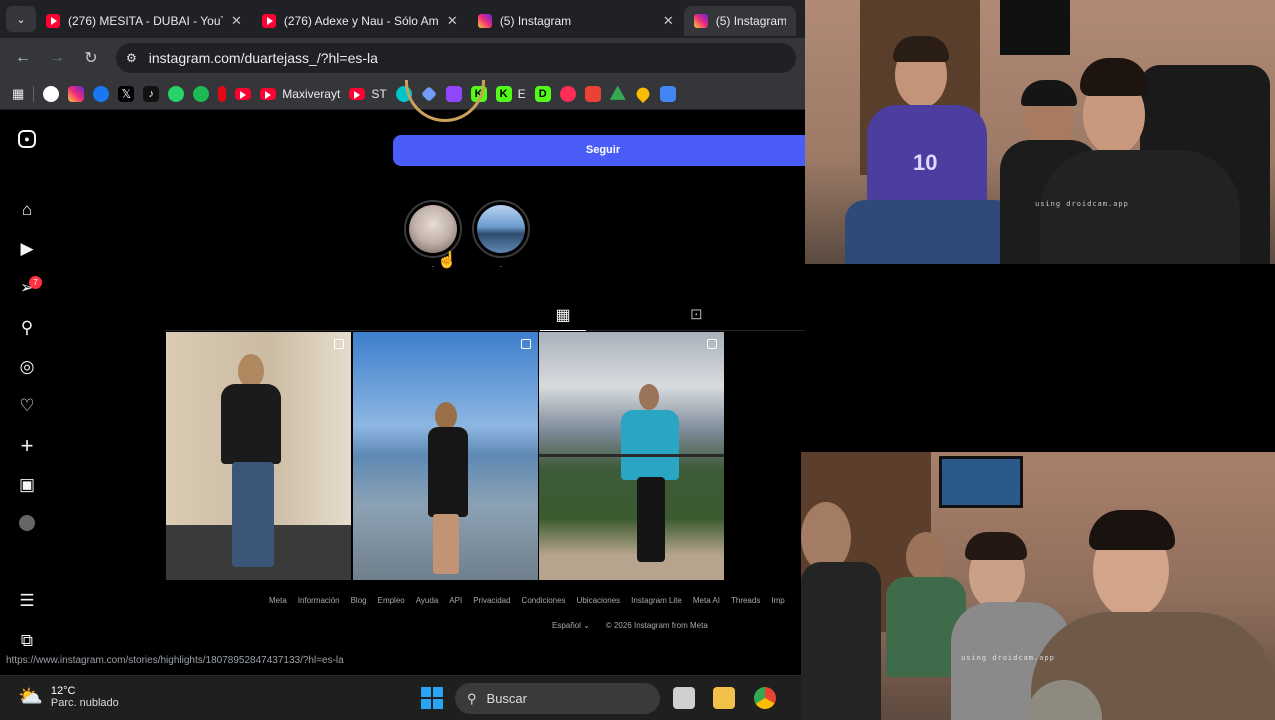 This screenshot has height=720, width=1275. Describe the element at coordinates (368, 94) in the screenshot. I see `bookmark-st: ST` at that location.